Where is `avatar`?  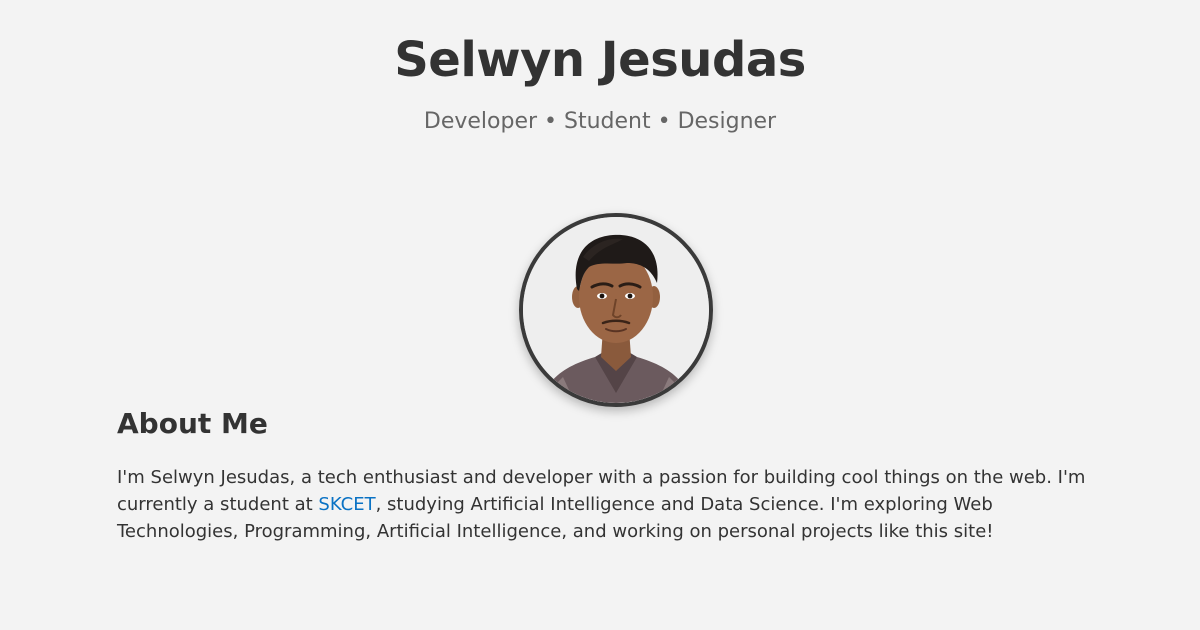 avatar is located at coordinates (616, 310).